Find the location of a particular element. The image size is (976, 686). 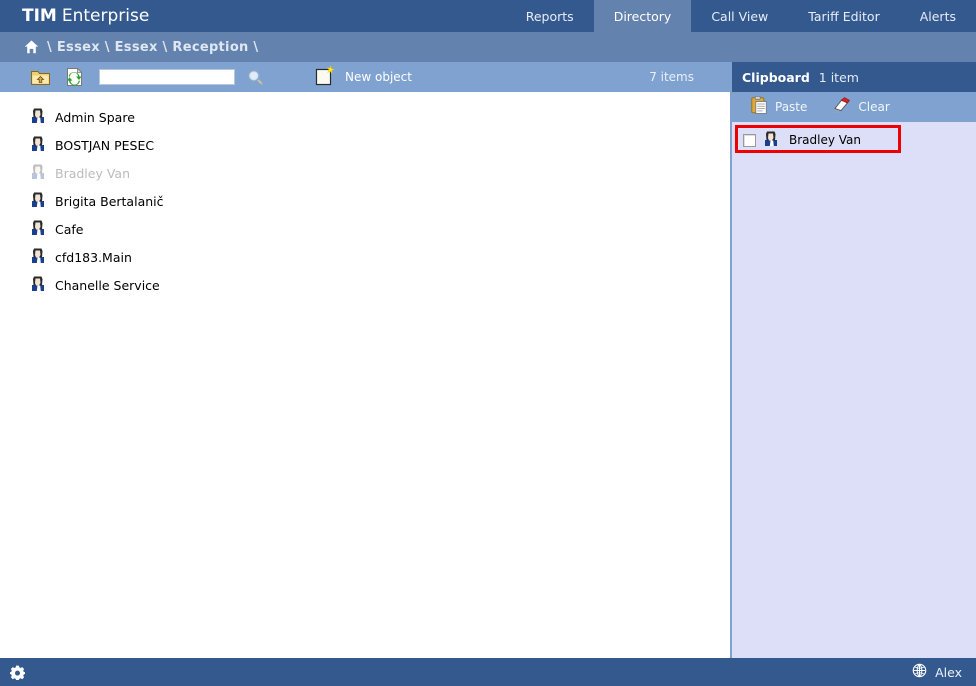

brand-name-light: Enterprise is located at coordinates (105, 16).